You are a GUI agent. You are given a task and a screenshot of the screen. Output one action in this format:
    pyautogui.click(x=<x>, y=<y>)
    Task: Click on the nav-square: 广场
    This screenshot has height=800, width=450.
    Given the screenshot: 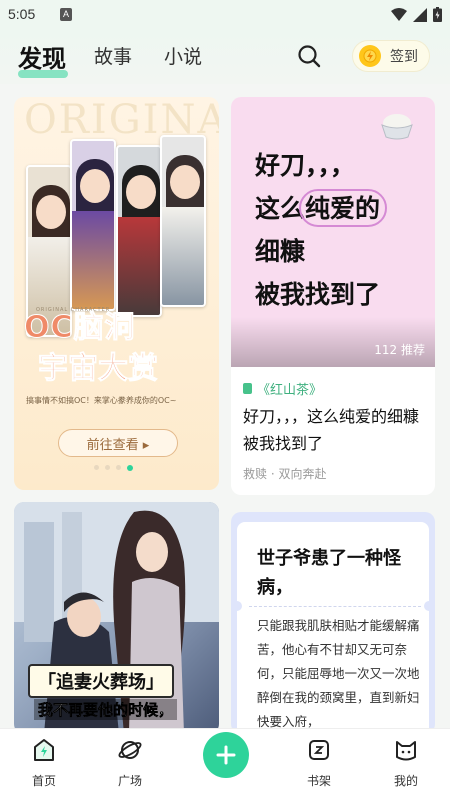 What is the action you would take?
    pyautogui.click(x=130, y=763)
    